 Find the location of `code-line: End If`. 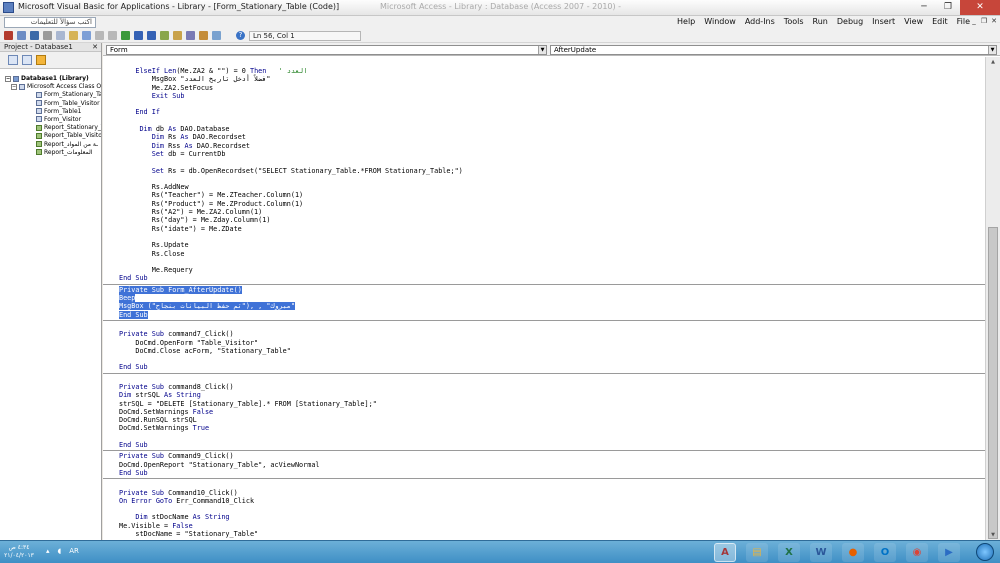

code-line: End If is located at coordinates (544, 112).